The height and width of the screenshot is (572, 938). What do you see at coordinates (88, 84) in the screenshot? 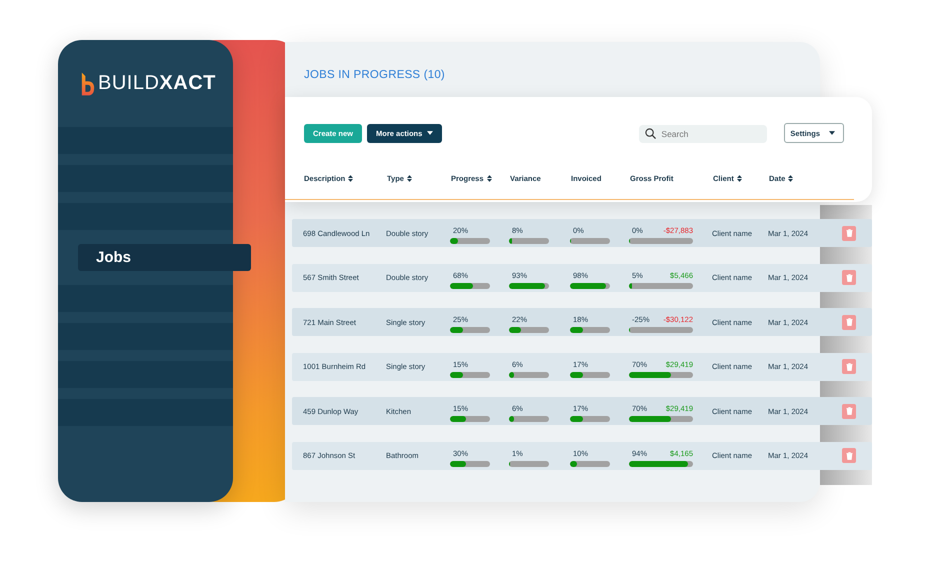
I see `logo-icon` at bounding box center [88, 84].